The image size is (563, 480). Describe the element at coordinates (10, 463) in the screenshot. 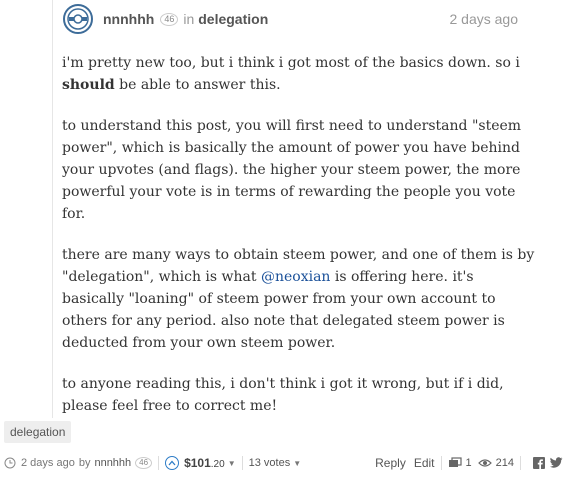

I see `clock-icon` at that location.